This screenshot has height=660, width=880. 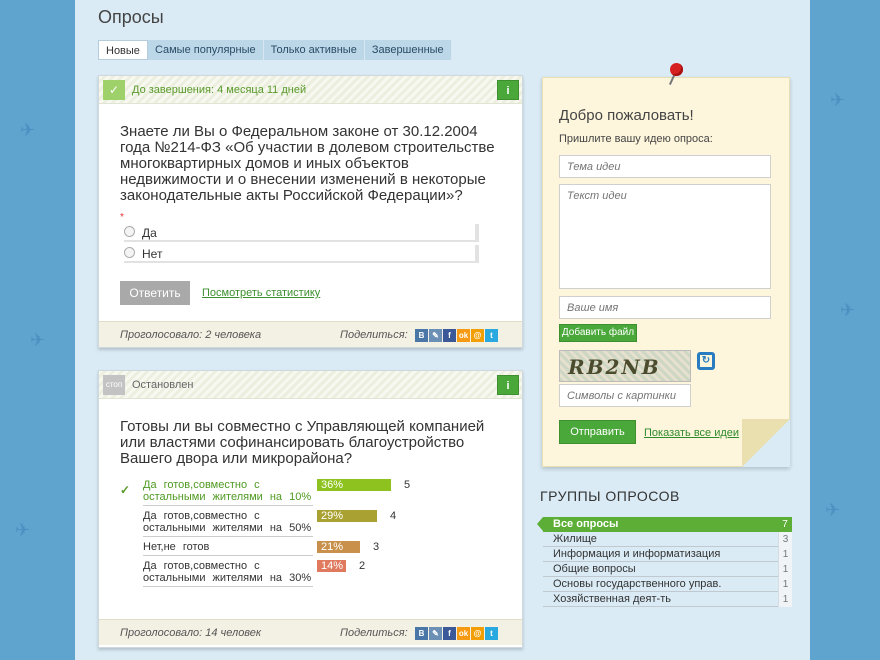 I want to click on tab-new: Новые, so click(x=123, y=50).